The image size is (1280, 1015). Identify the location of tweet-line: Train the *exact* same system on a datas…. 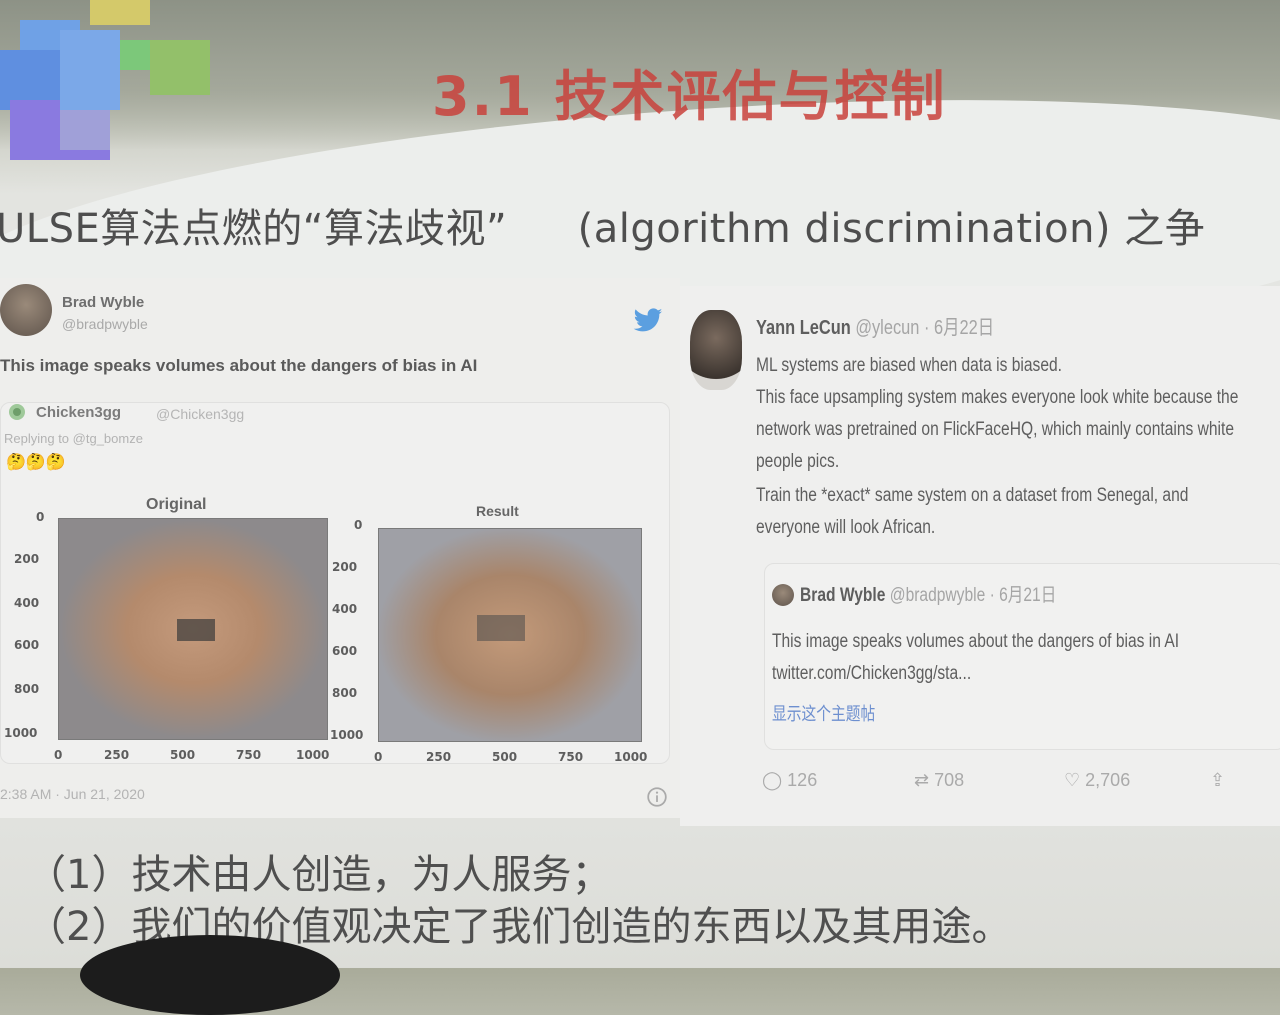
(972, 495).